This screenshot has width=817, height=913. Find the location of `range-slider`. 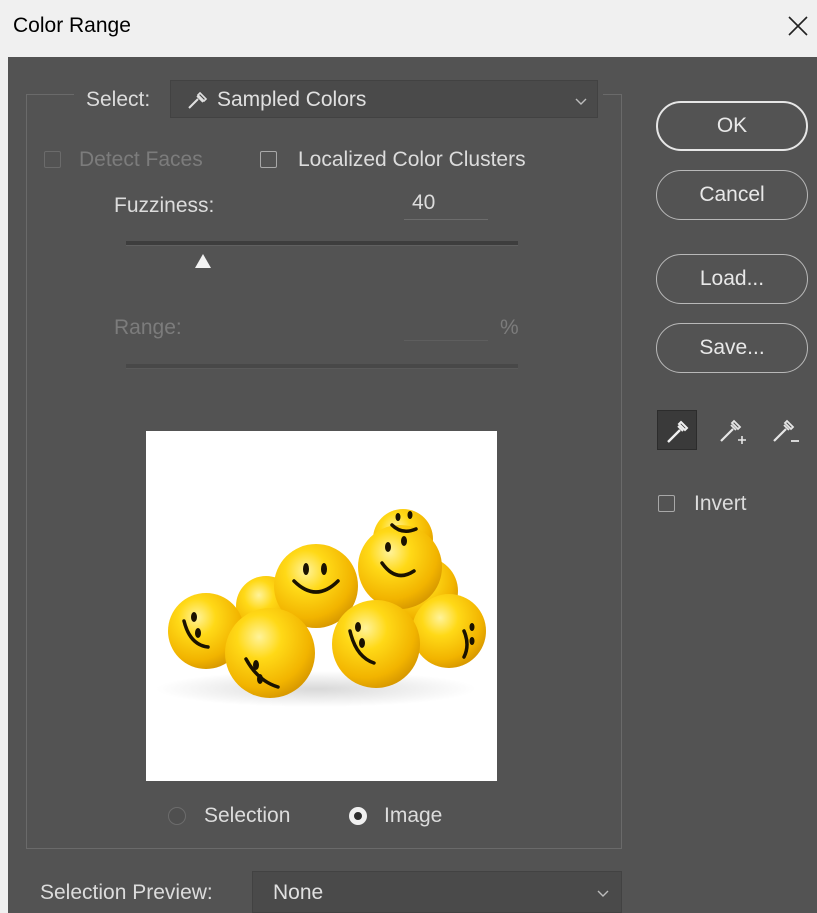

range-slider is located at coordinates (322, 366).